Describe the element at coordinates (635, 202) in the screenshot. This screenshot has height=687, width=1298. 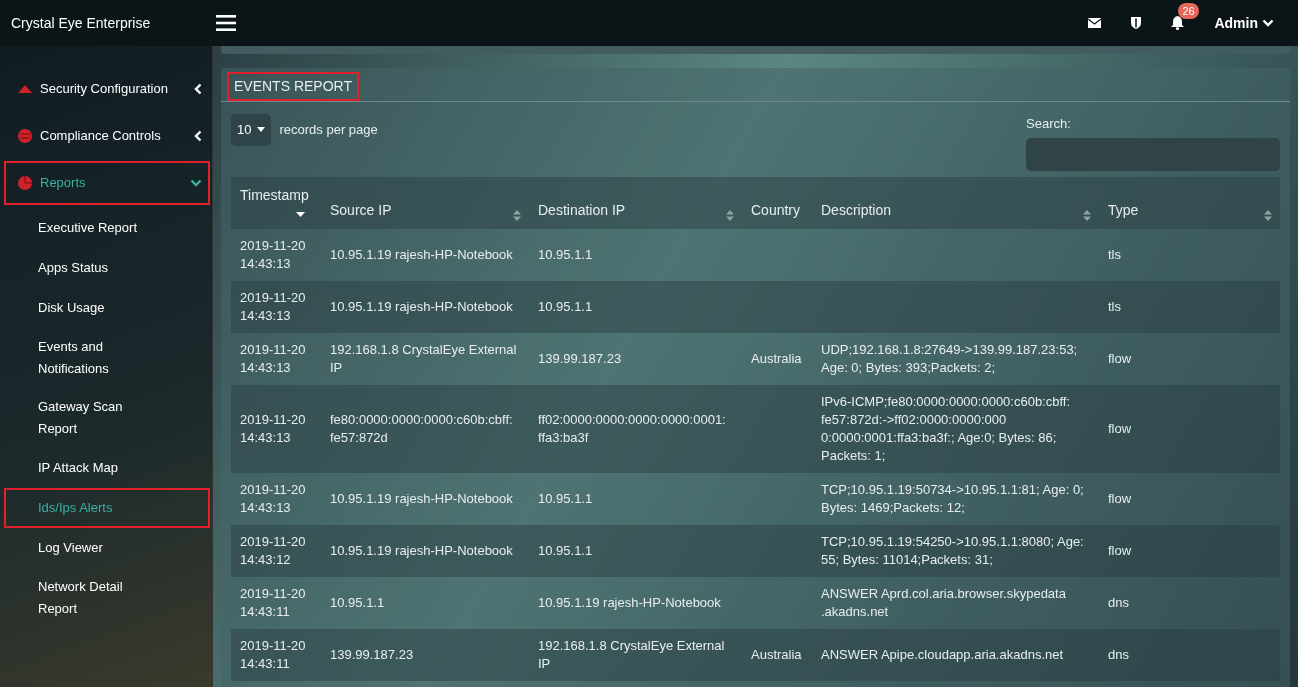
I see `column-header: Destination IP` at that location.